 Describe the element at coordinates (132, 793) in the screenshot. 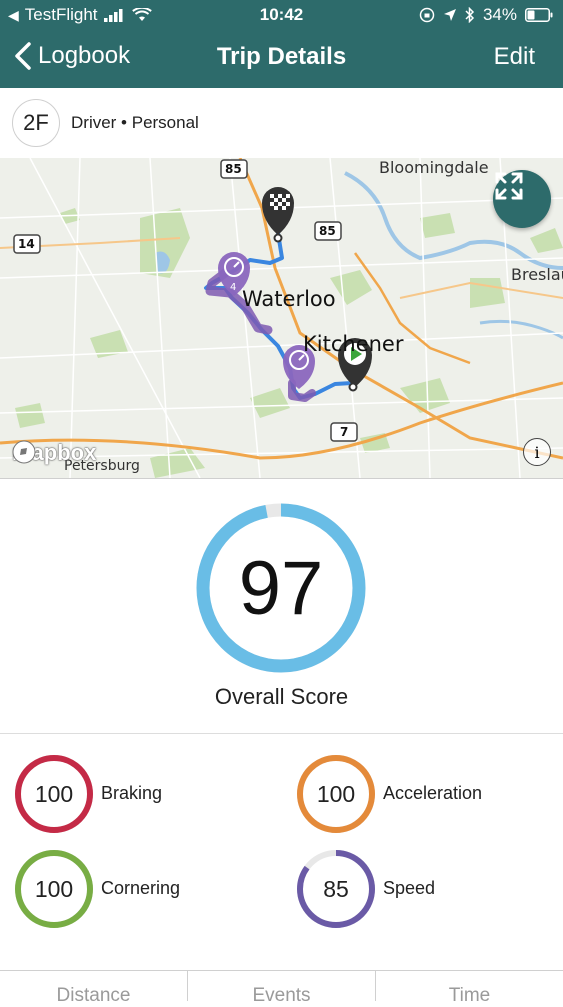

I see `braking-label: Braking` at that location.